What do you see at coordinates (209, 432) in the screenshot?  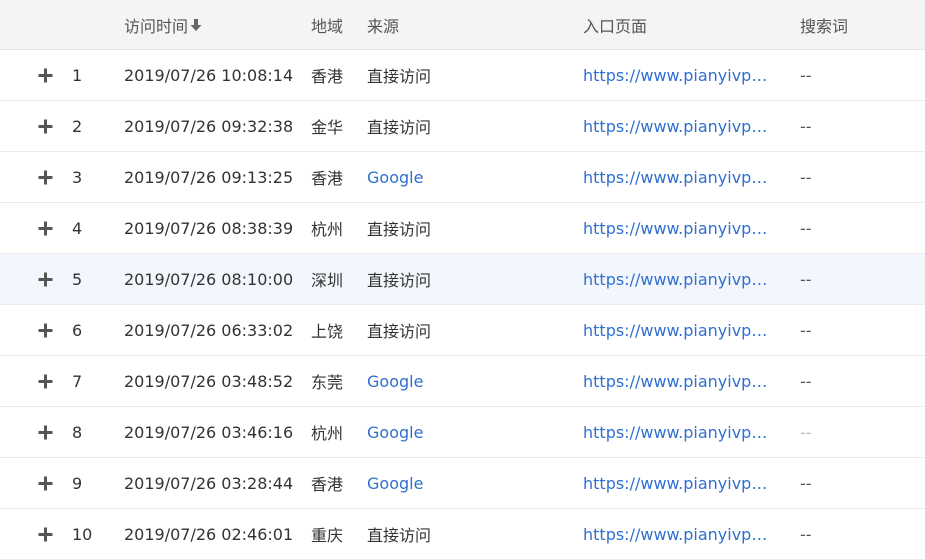 I see `visit-time: 2019/07/26 03:46:16` at bounding box center [209, 432].